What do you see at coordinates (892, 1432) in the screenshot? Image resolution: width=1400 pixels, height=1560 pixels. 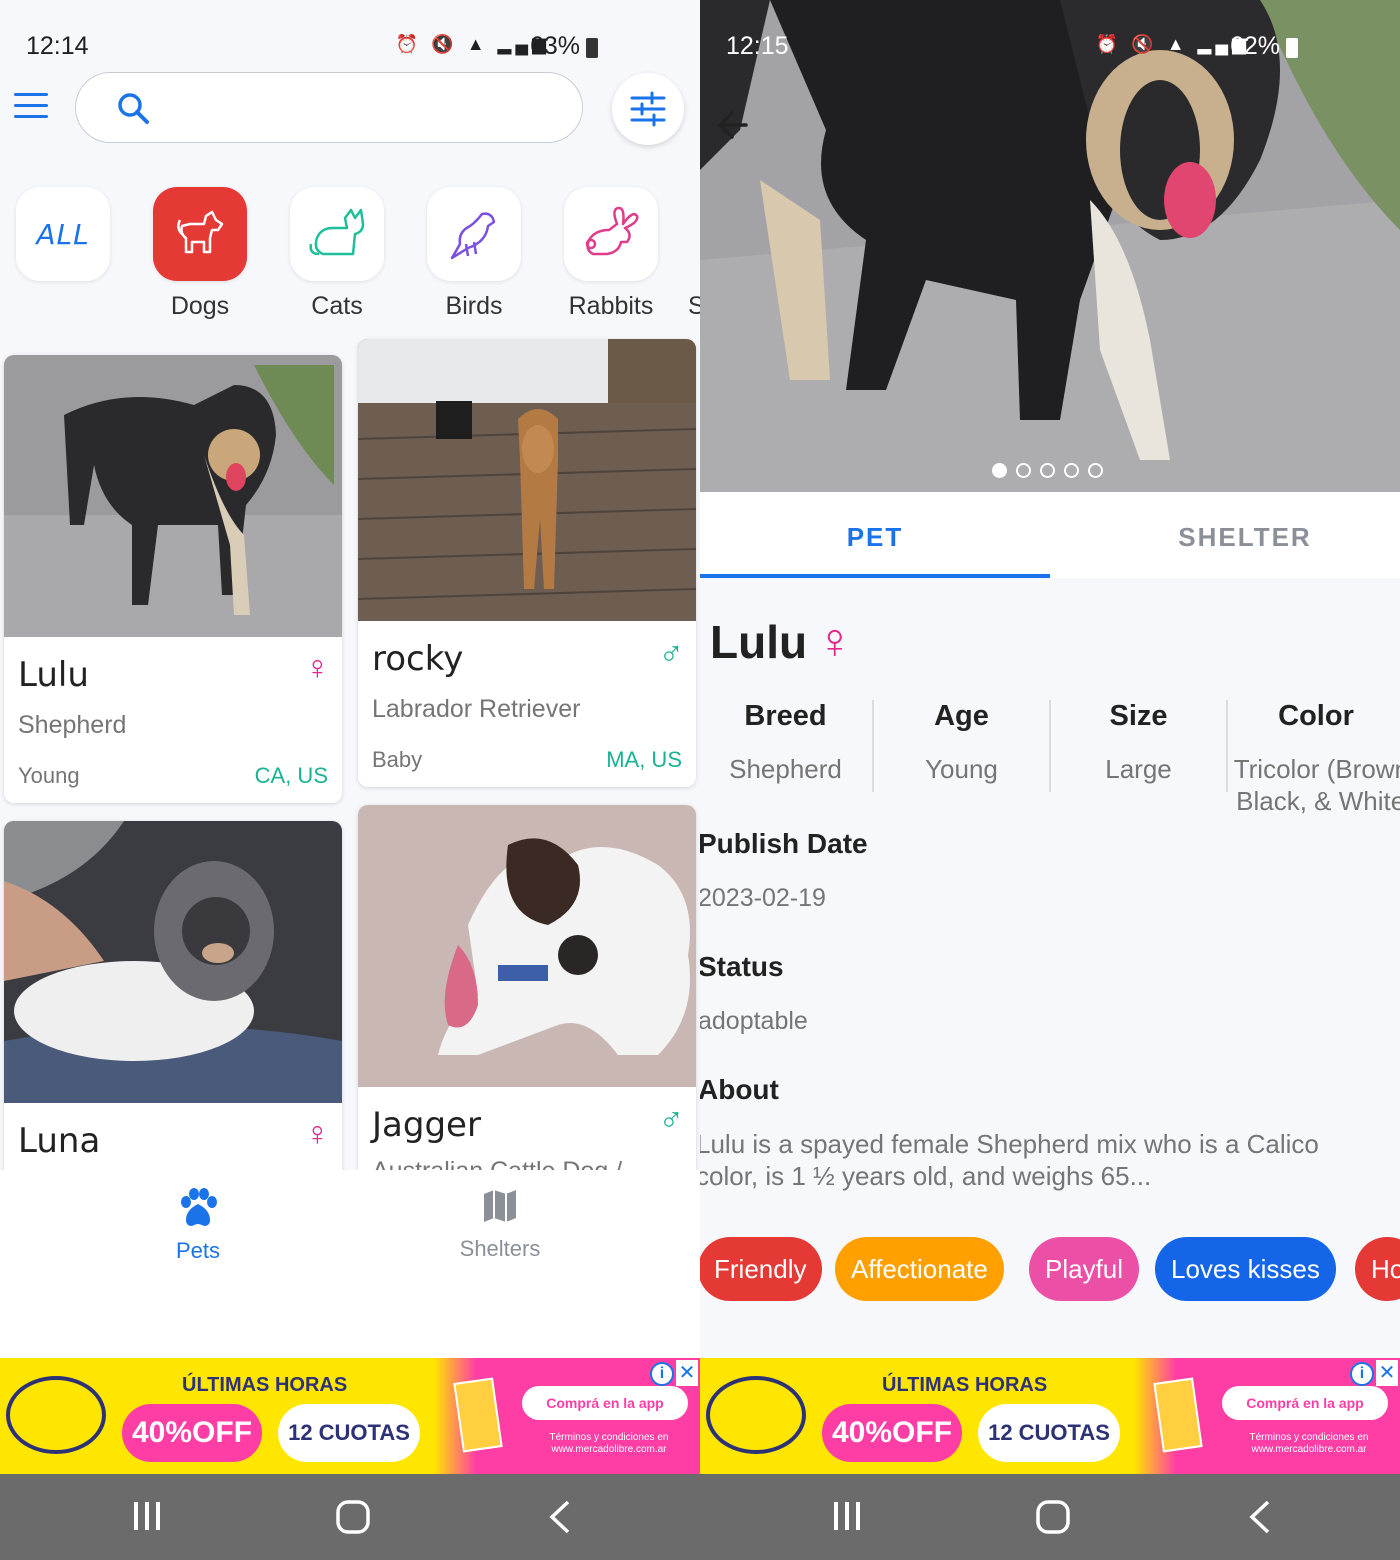 I see `ad-discount-text: 40%OFF` at bounding box center [892, 1432].